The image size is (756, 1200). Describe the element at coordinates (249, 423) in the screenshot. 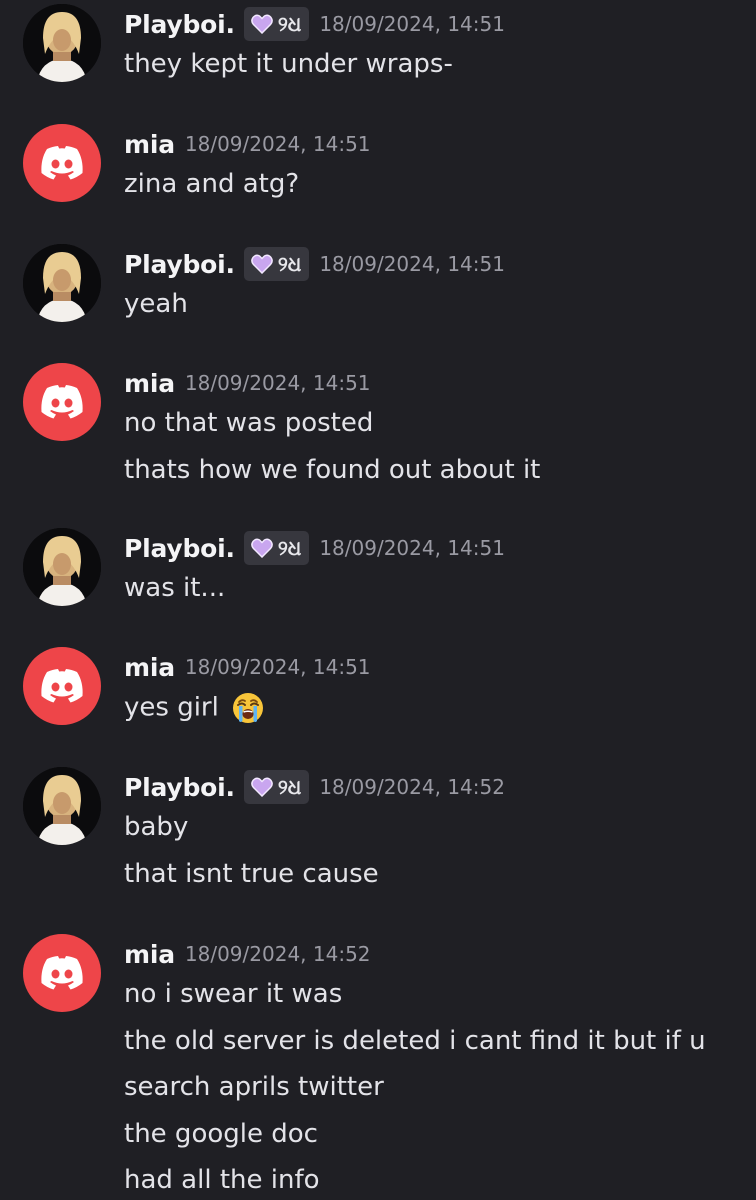

I see `message-text: no that was posted` at that location.